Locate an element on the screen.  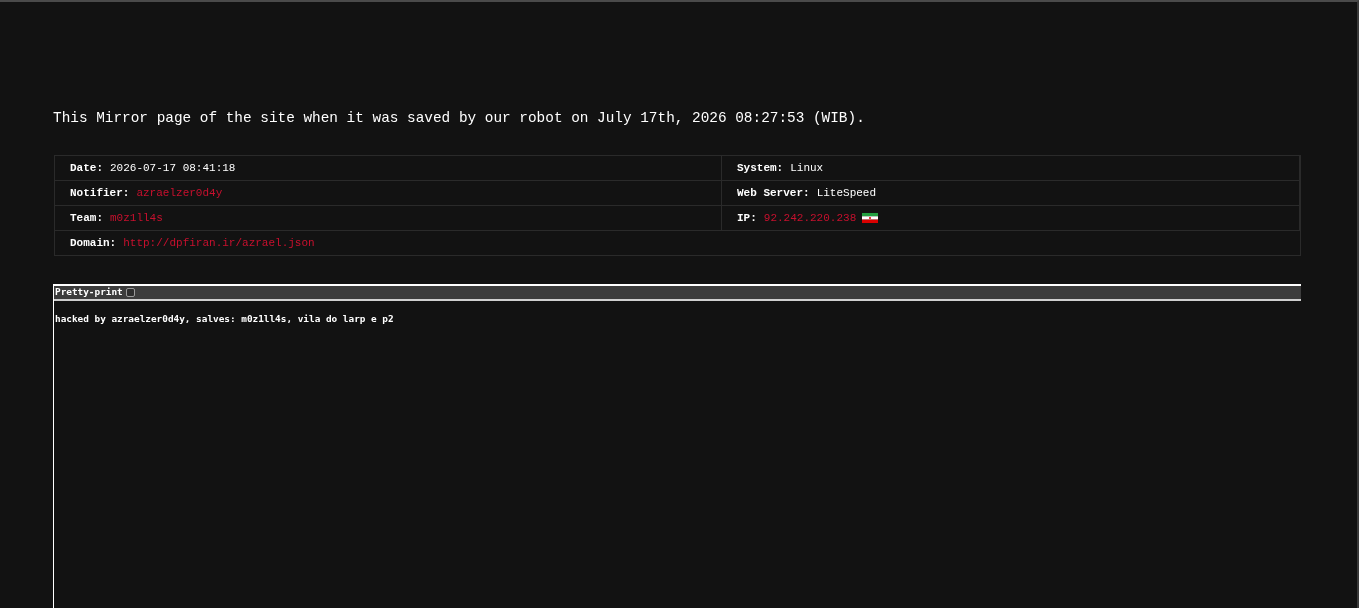
ip-link: 92.242.220.238 is located at coordinates (810, 218).